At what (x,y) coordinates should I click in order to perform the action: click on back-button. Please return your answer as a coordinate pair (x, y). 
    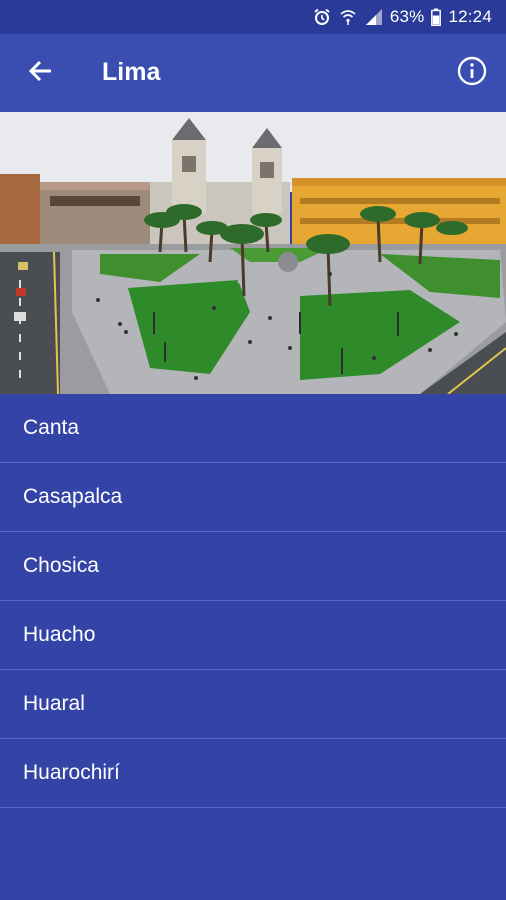
    Looking at the image, I should click on (40, 73).